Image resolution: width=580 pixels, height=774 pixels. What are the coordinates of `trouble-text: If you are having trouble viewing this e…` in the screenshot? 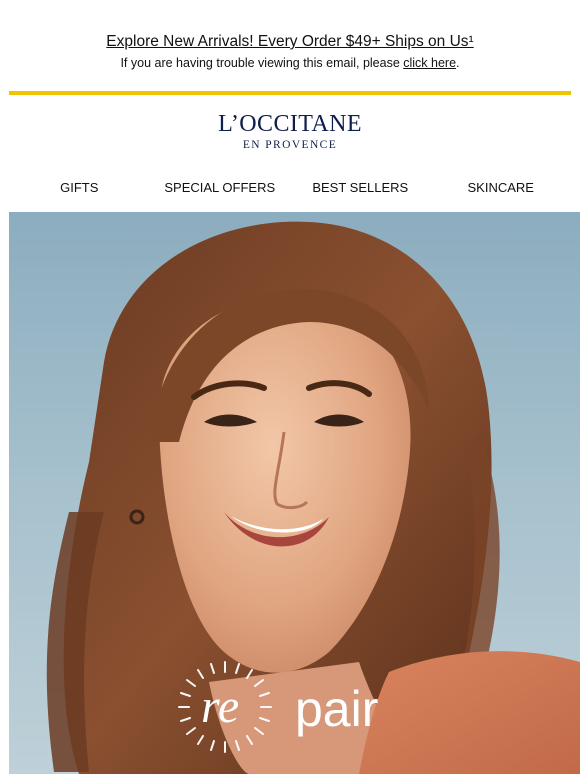 It's located at (262, 63).